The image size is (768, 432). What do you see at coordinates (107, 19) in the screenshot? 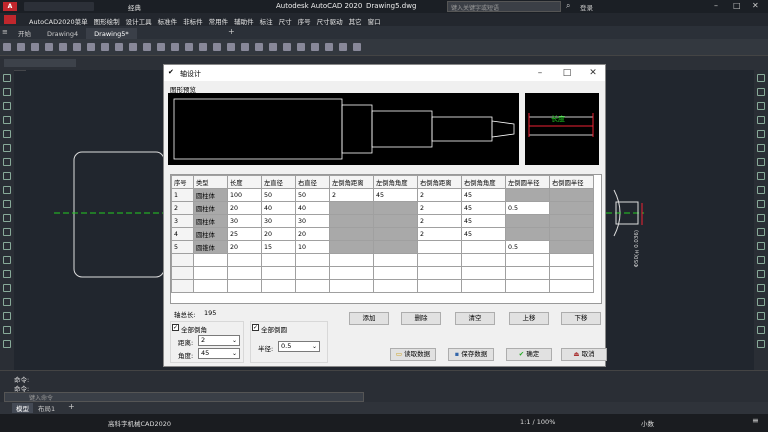
I see `menu-item: 图形绘制` at bounding box center [107, 19].